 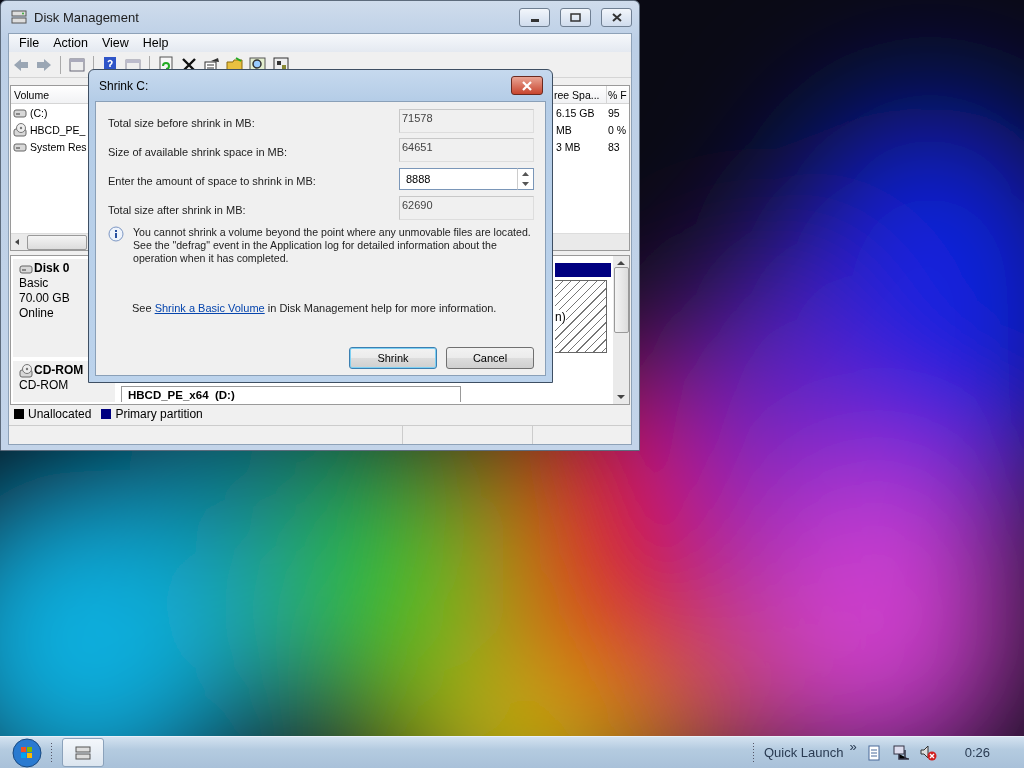 What do you see at coordinates (155, 43) in the screenshot?
I see `menu-item: Help` at bounding box center [155, 43].